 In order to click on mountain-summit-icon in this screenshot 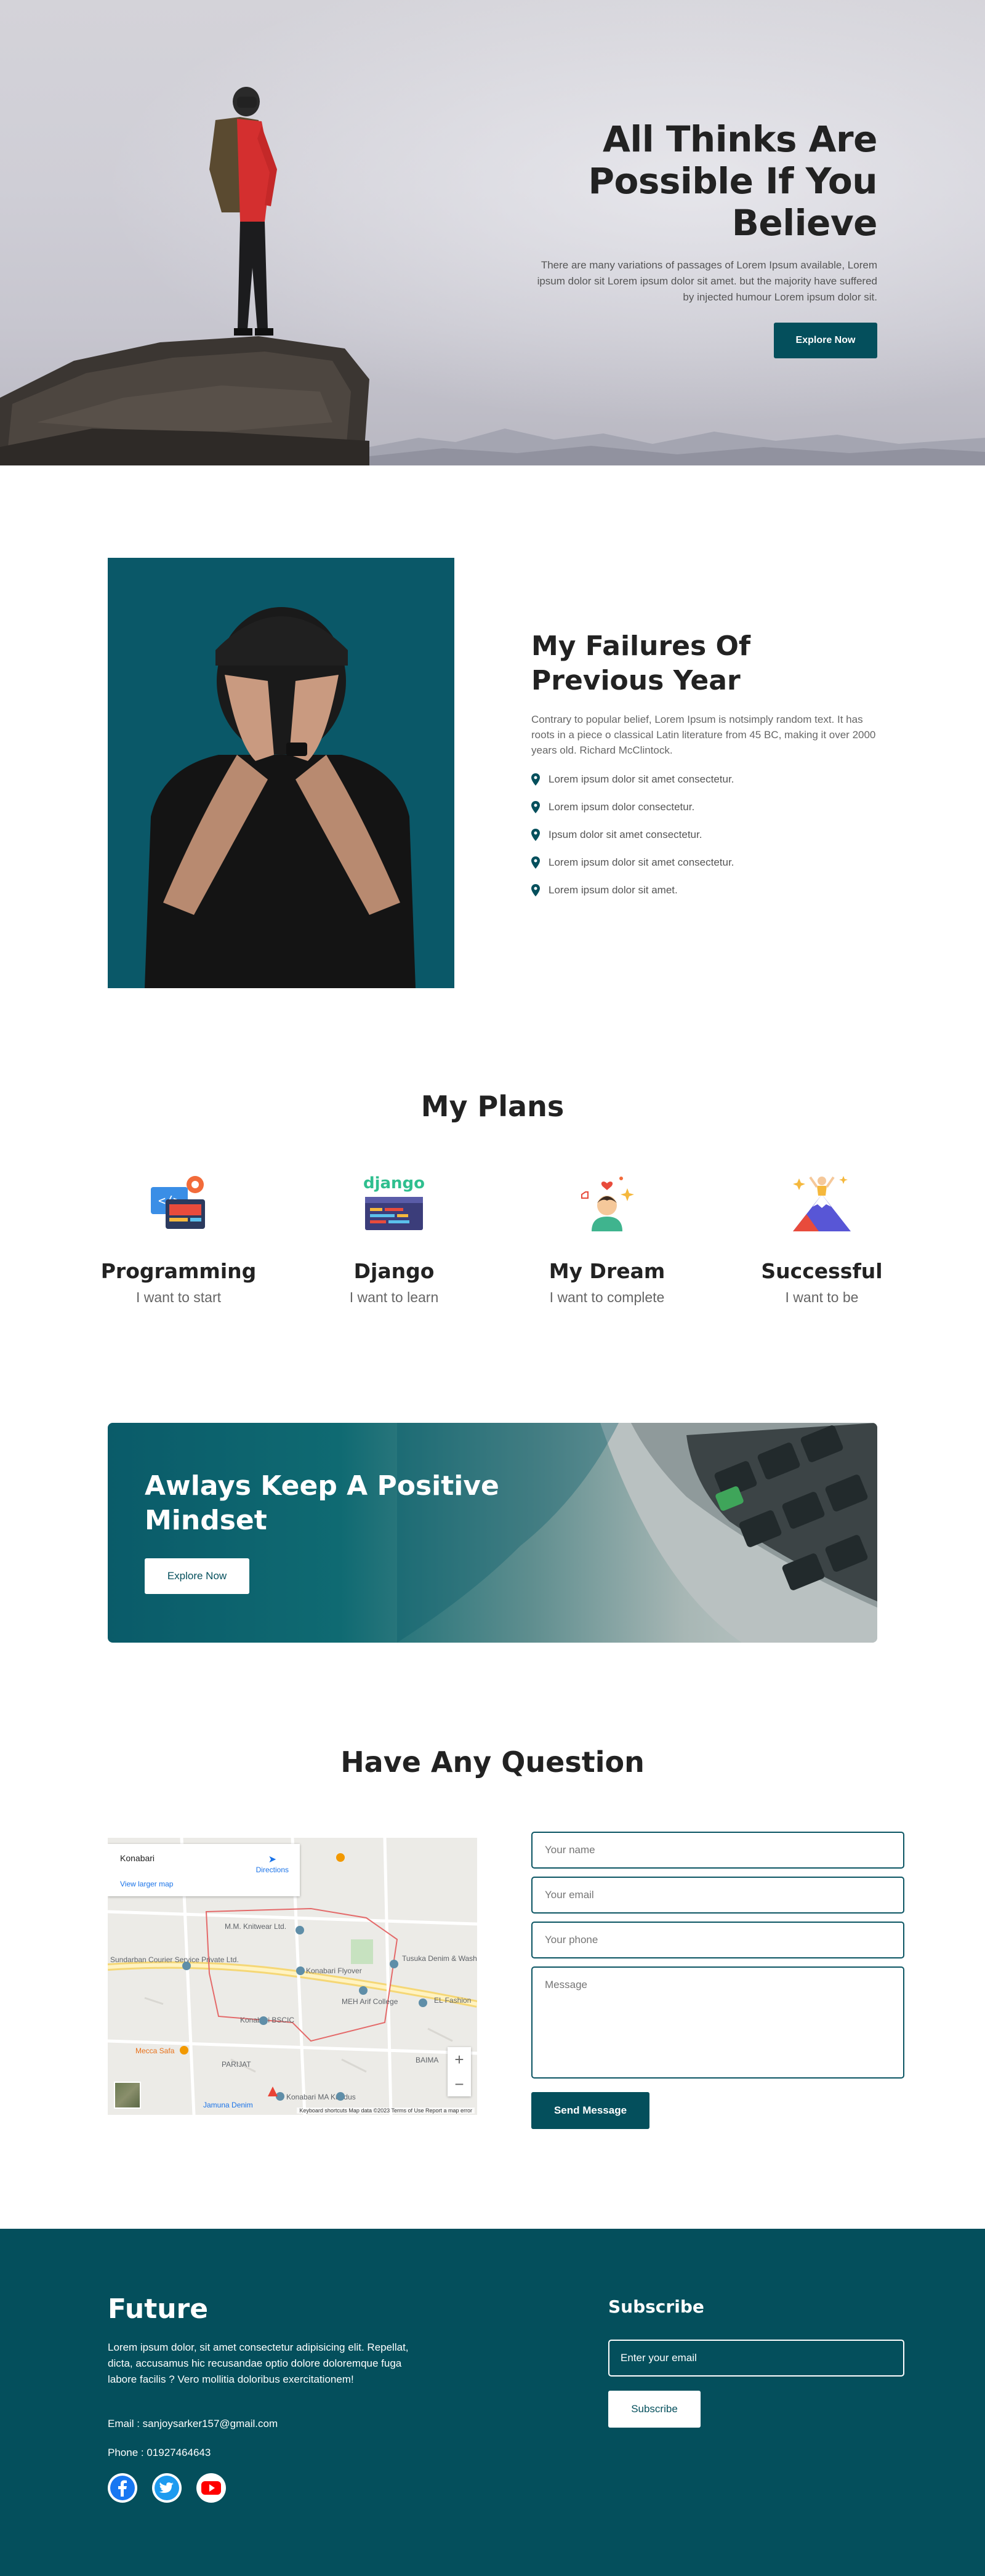, I will do `click(822, 1203)`.